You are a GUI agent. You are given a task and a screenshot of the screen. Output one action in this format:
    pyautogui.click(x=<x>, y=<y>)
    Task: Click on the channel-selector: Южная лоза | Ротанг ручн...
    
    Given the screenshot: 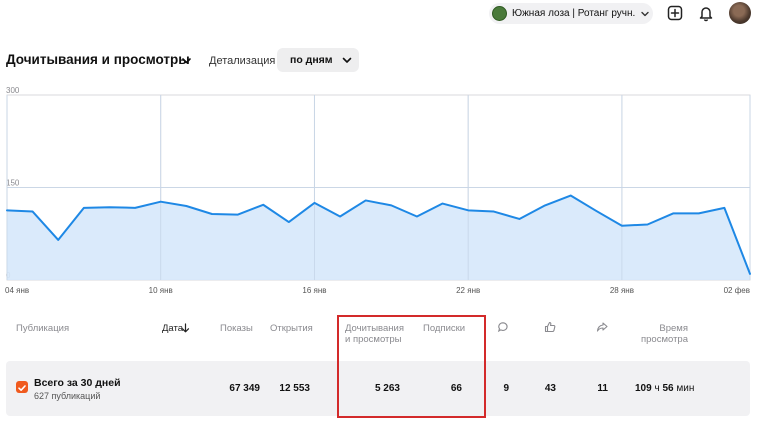 What is the action you would take?
    pyautogui.click(x=571, y=13)
    